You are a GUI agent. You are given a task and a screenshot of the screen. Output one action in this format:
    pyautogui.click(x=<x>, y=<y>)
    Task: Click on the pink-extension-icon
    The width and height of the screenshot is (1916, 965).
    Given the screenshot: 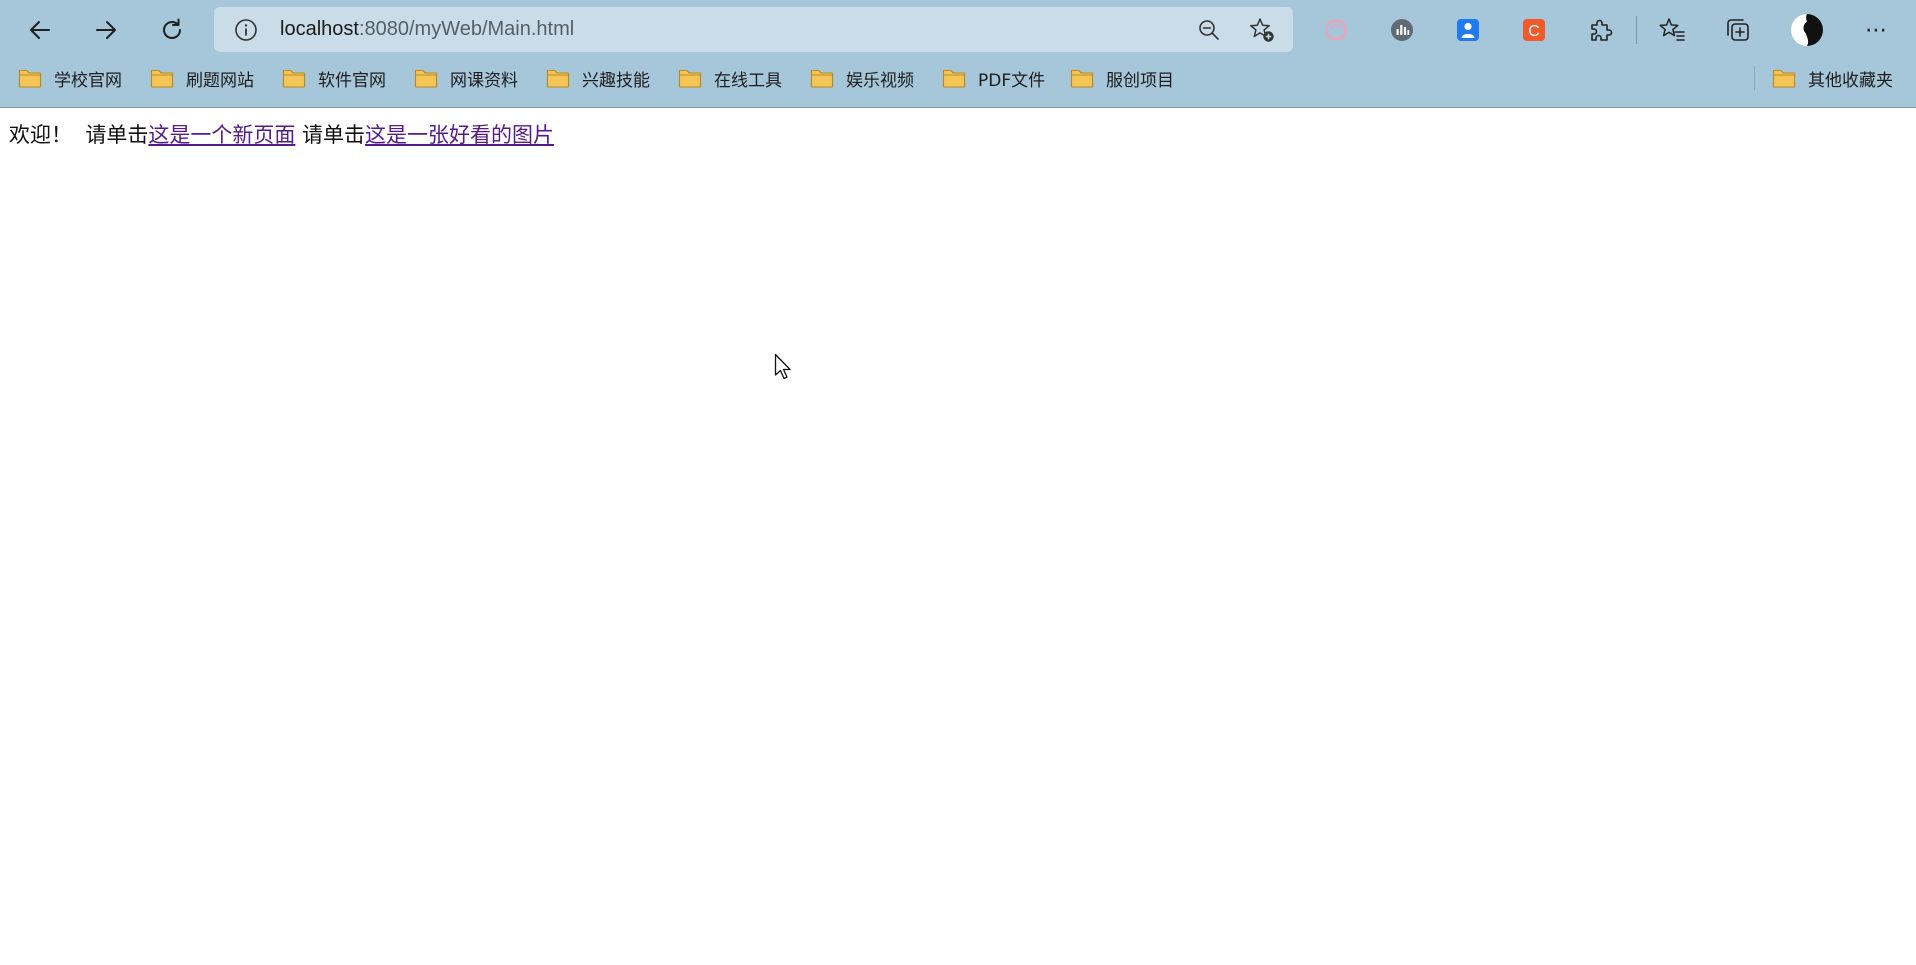 What is the action you would take?
    pyautogui.click(x=1336, y=30)
    